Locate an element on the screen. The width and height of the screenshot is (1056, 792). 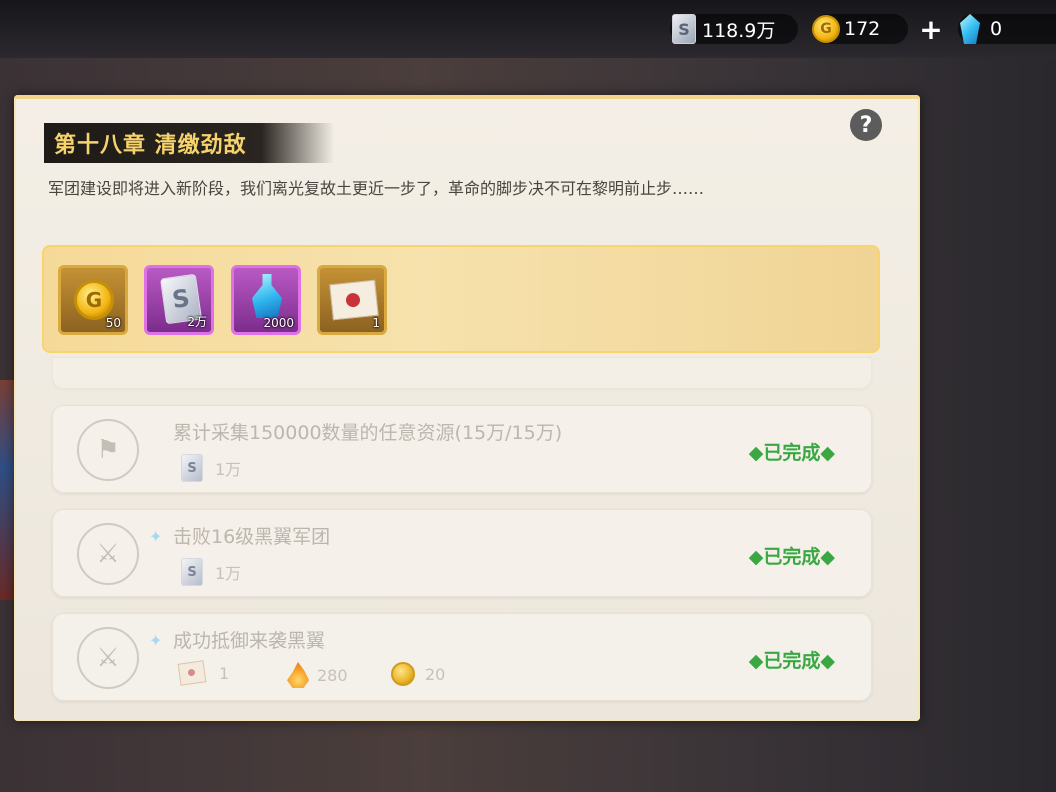
fire-icon is located at coordinates (298, 675).